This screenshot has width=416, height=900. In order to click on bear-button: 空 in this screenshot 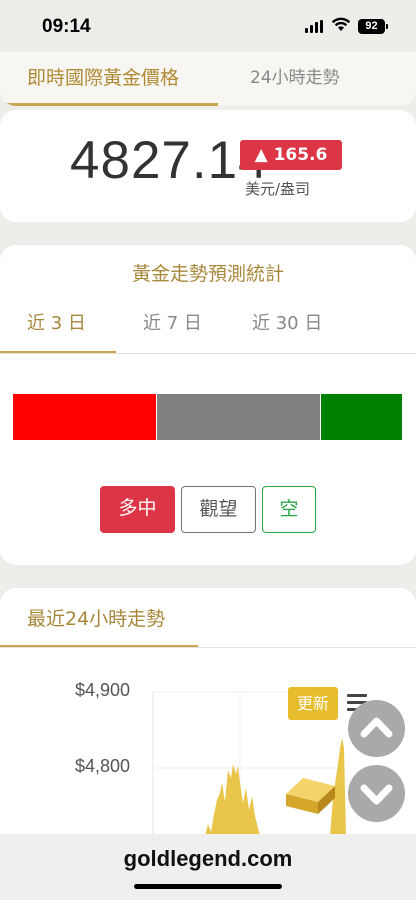, I will do `click(289, 509)`.